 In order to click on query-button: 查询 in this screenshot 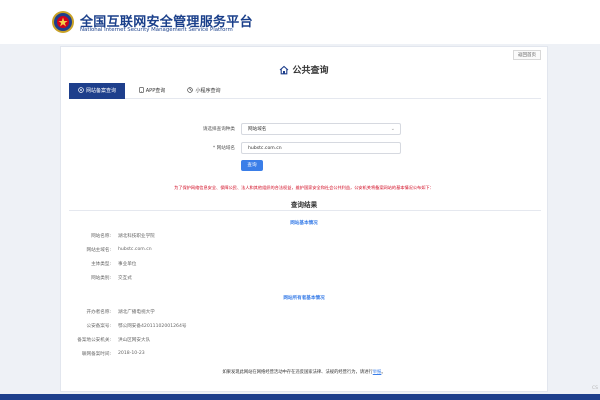, I will do `click(252, 165)`.